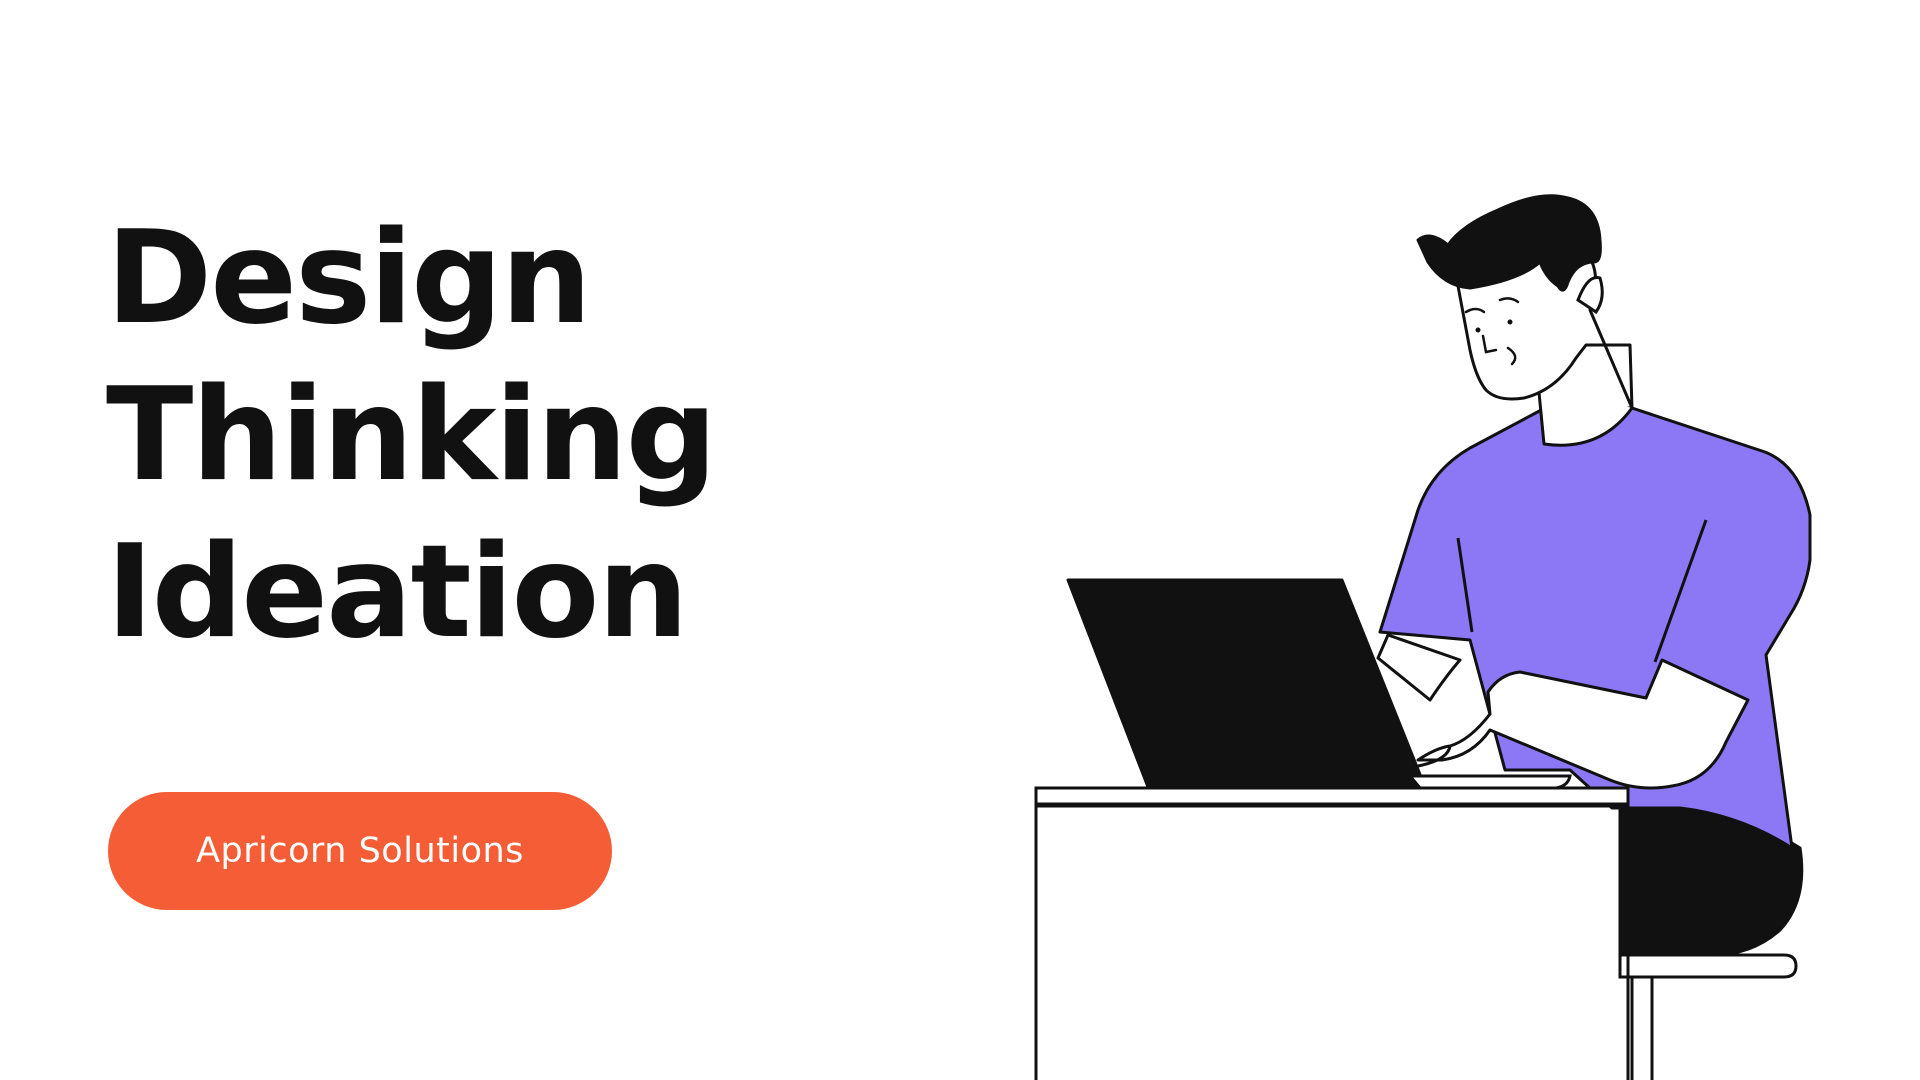 This screenshot has width=1920, height=1080. I want to click on laptop-screen, so click(1246, 683).